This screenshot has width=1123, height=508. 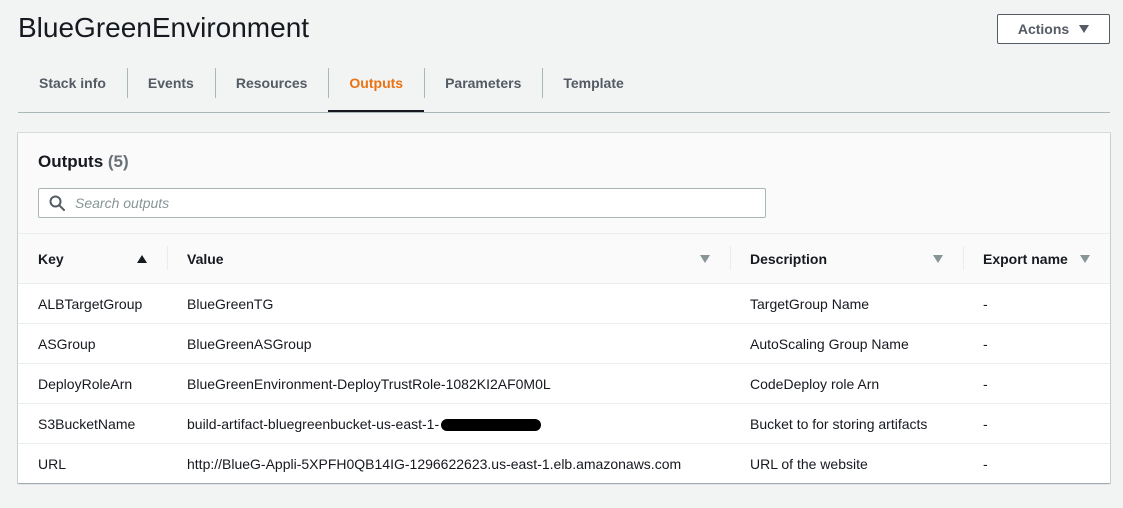 What do you see at coordinates (809, 463) in the screenshot?
I see `cell-description: URL of the website` at bounding box center [809, 463].